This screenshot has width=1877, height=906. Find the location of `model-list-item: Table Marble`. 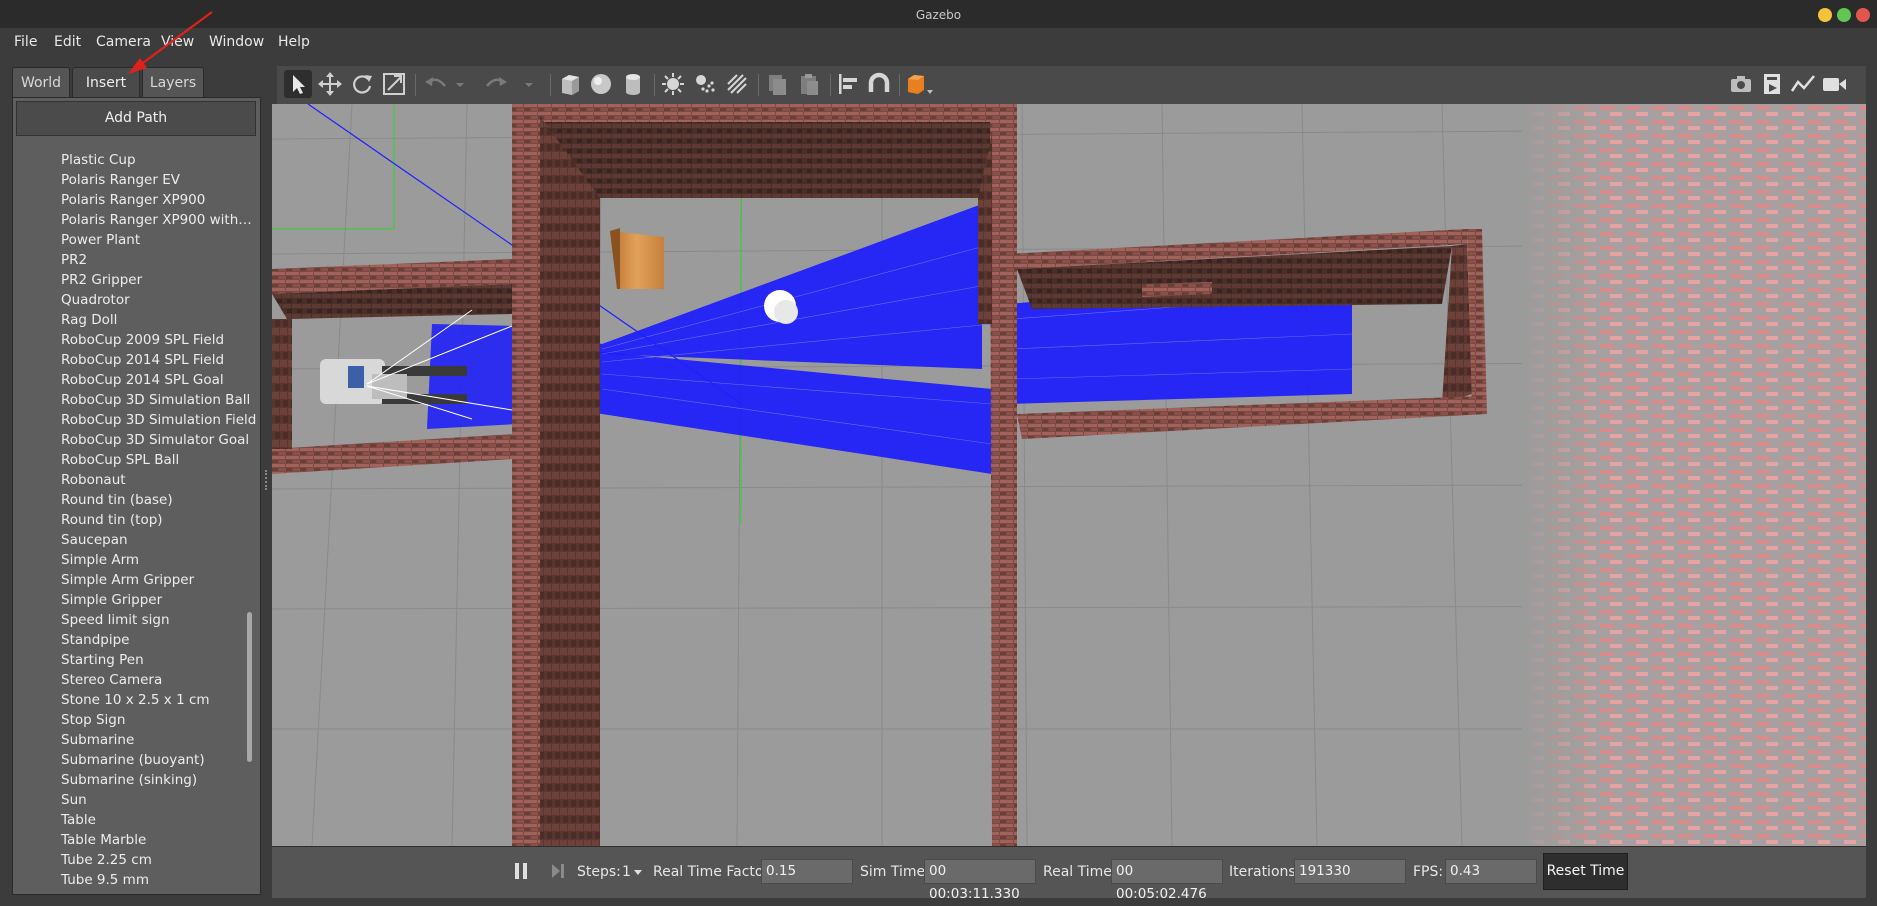

model-list-item: Table Marble is located at coordinates (135, 840).